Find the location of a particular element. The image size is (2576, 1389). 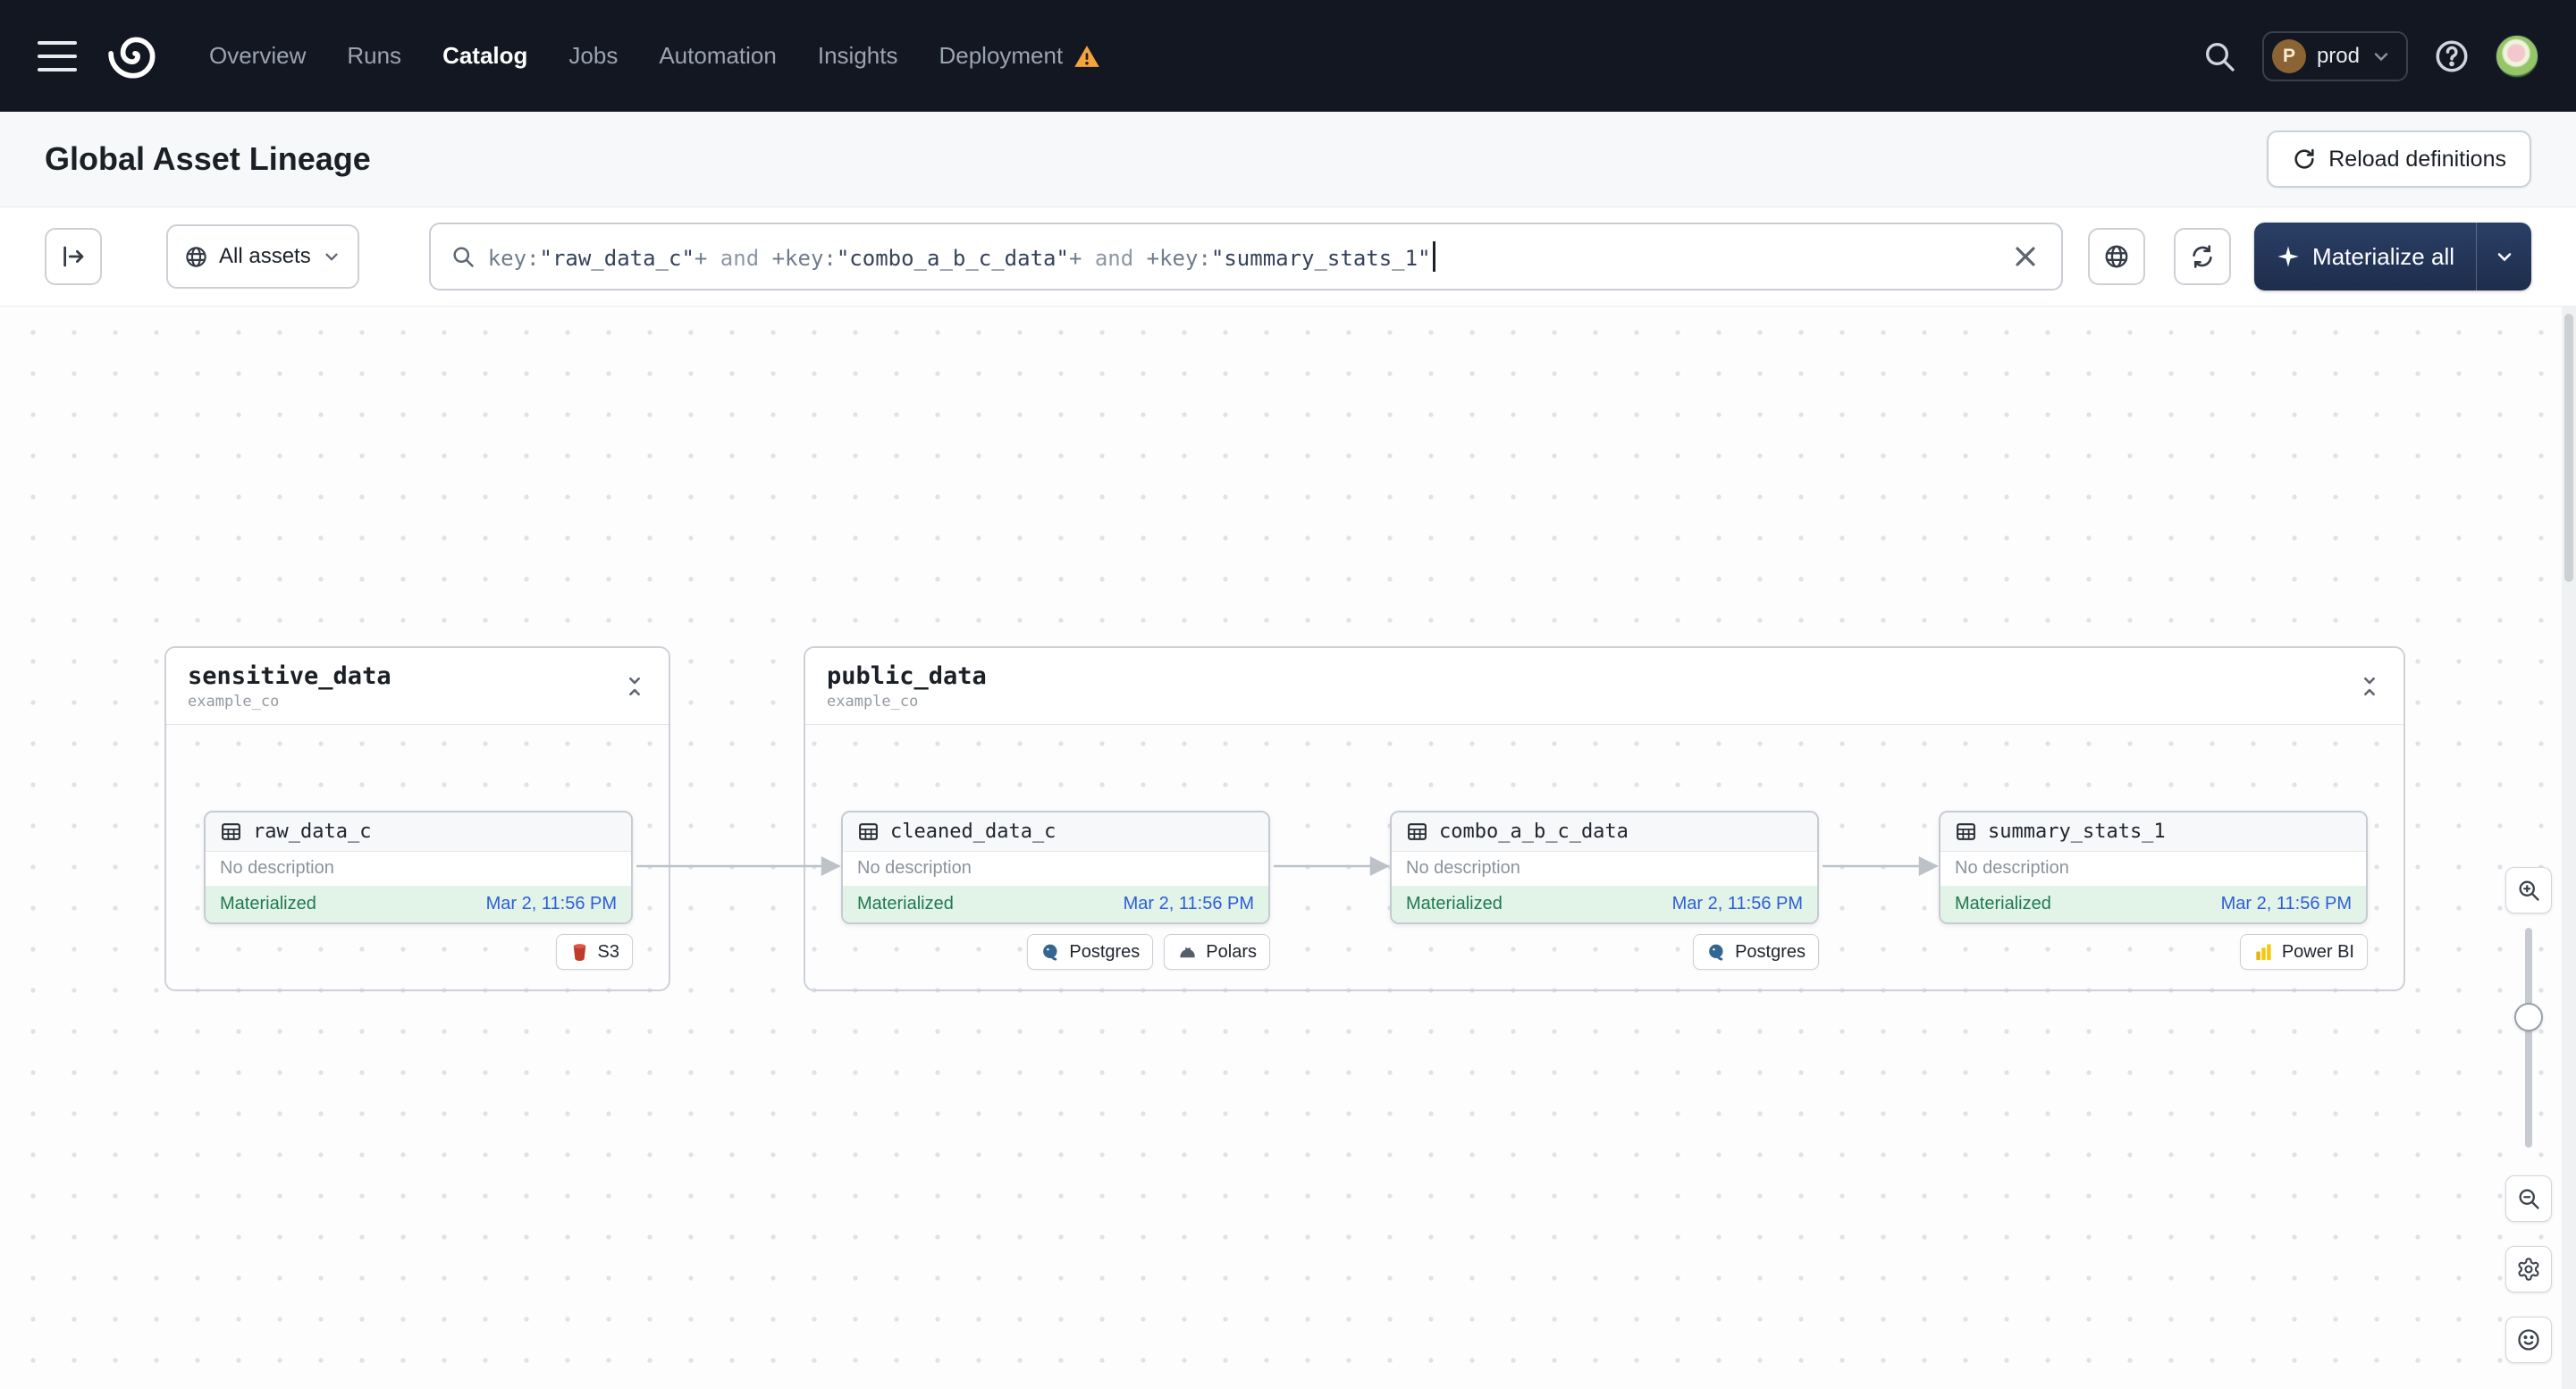

nav-link-automation: Automation is located at coordinates (718, 56).